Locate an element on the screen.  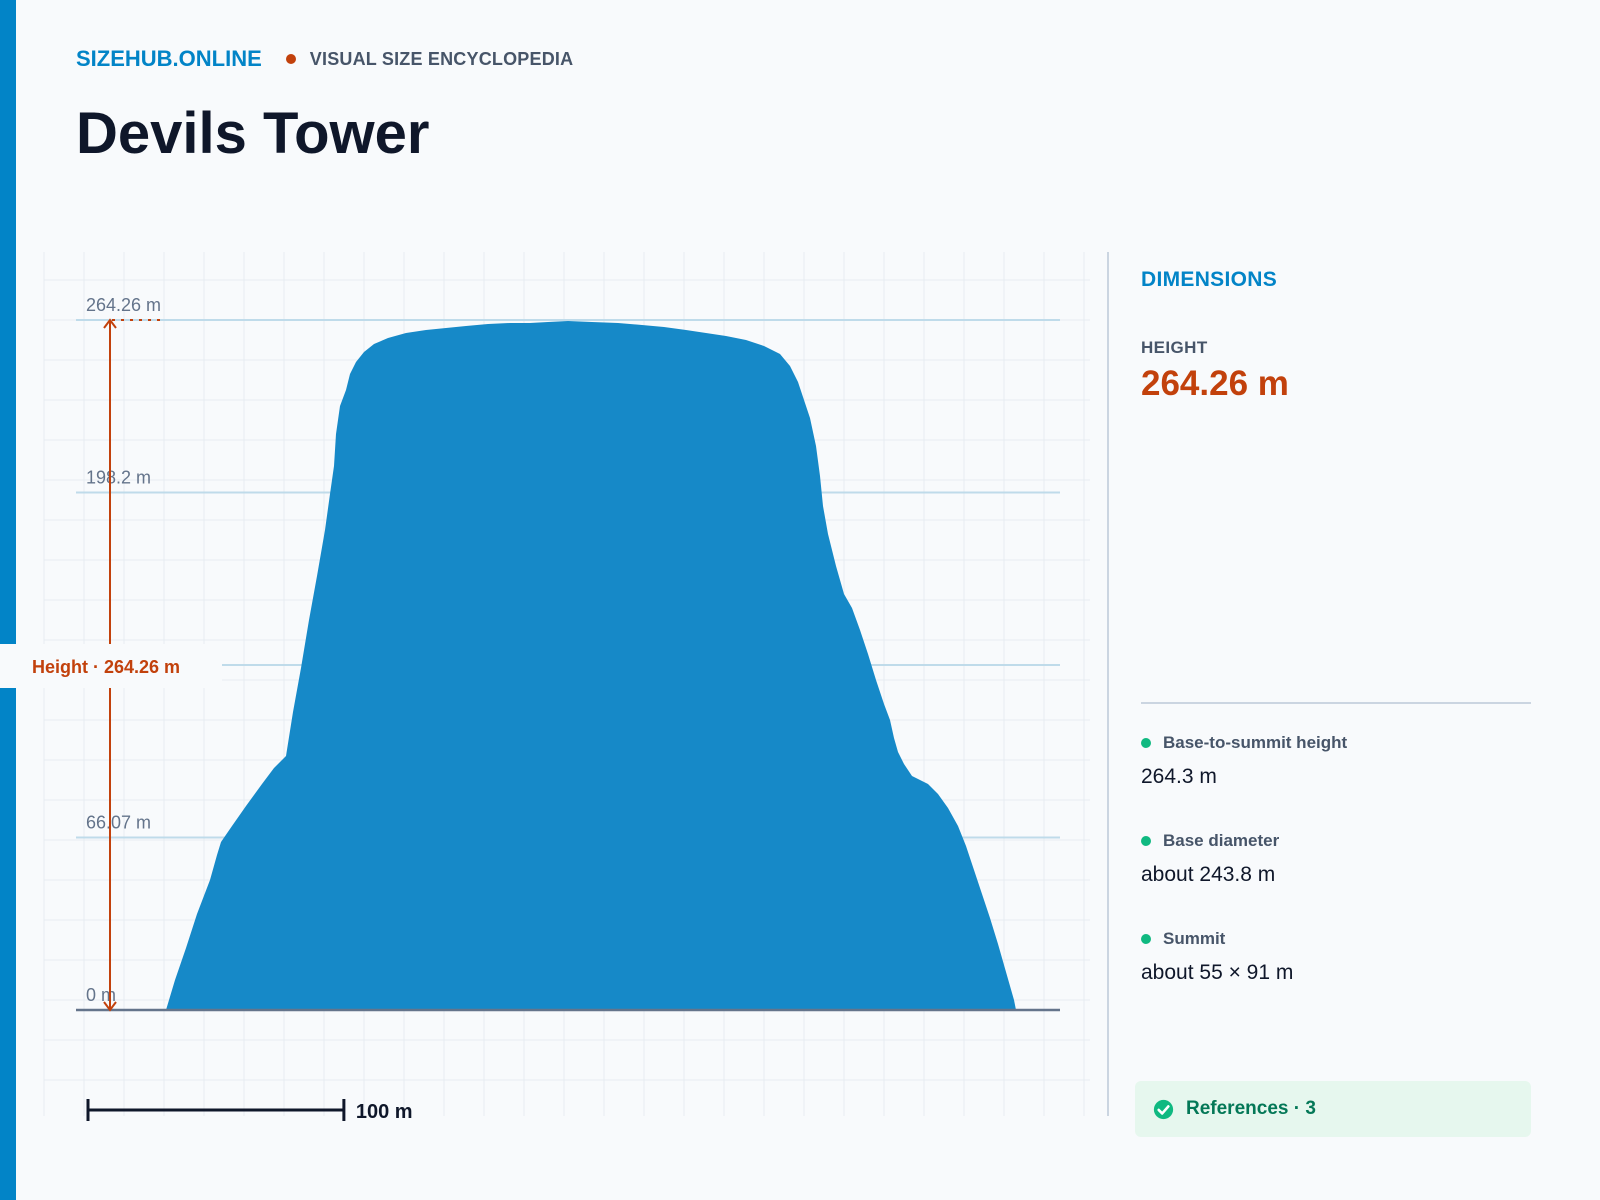
fact-label: Base diameter is located at coordinates (1221, 840).